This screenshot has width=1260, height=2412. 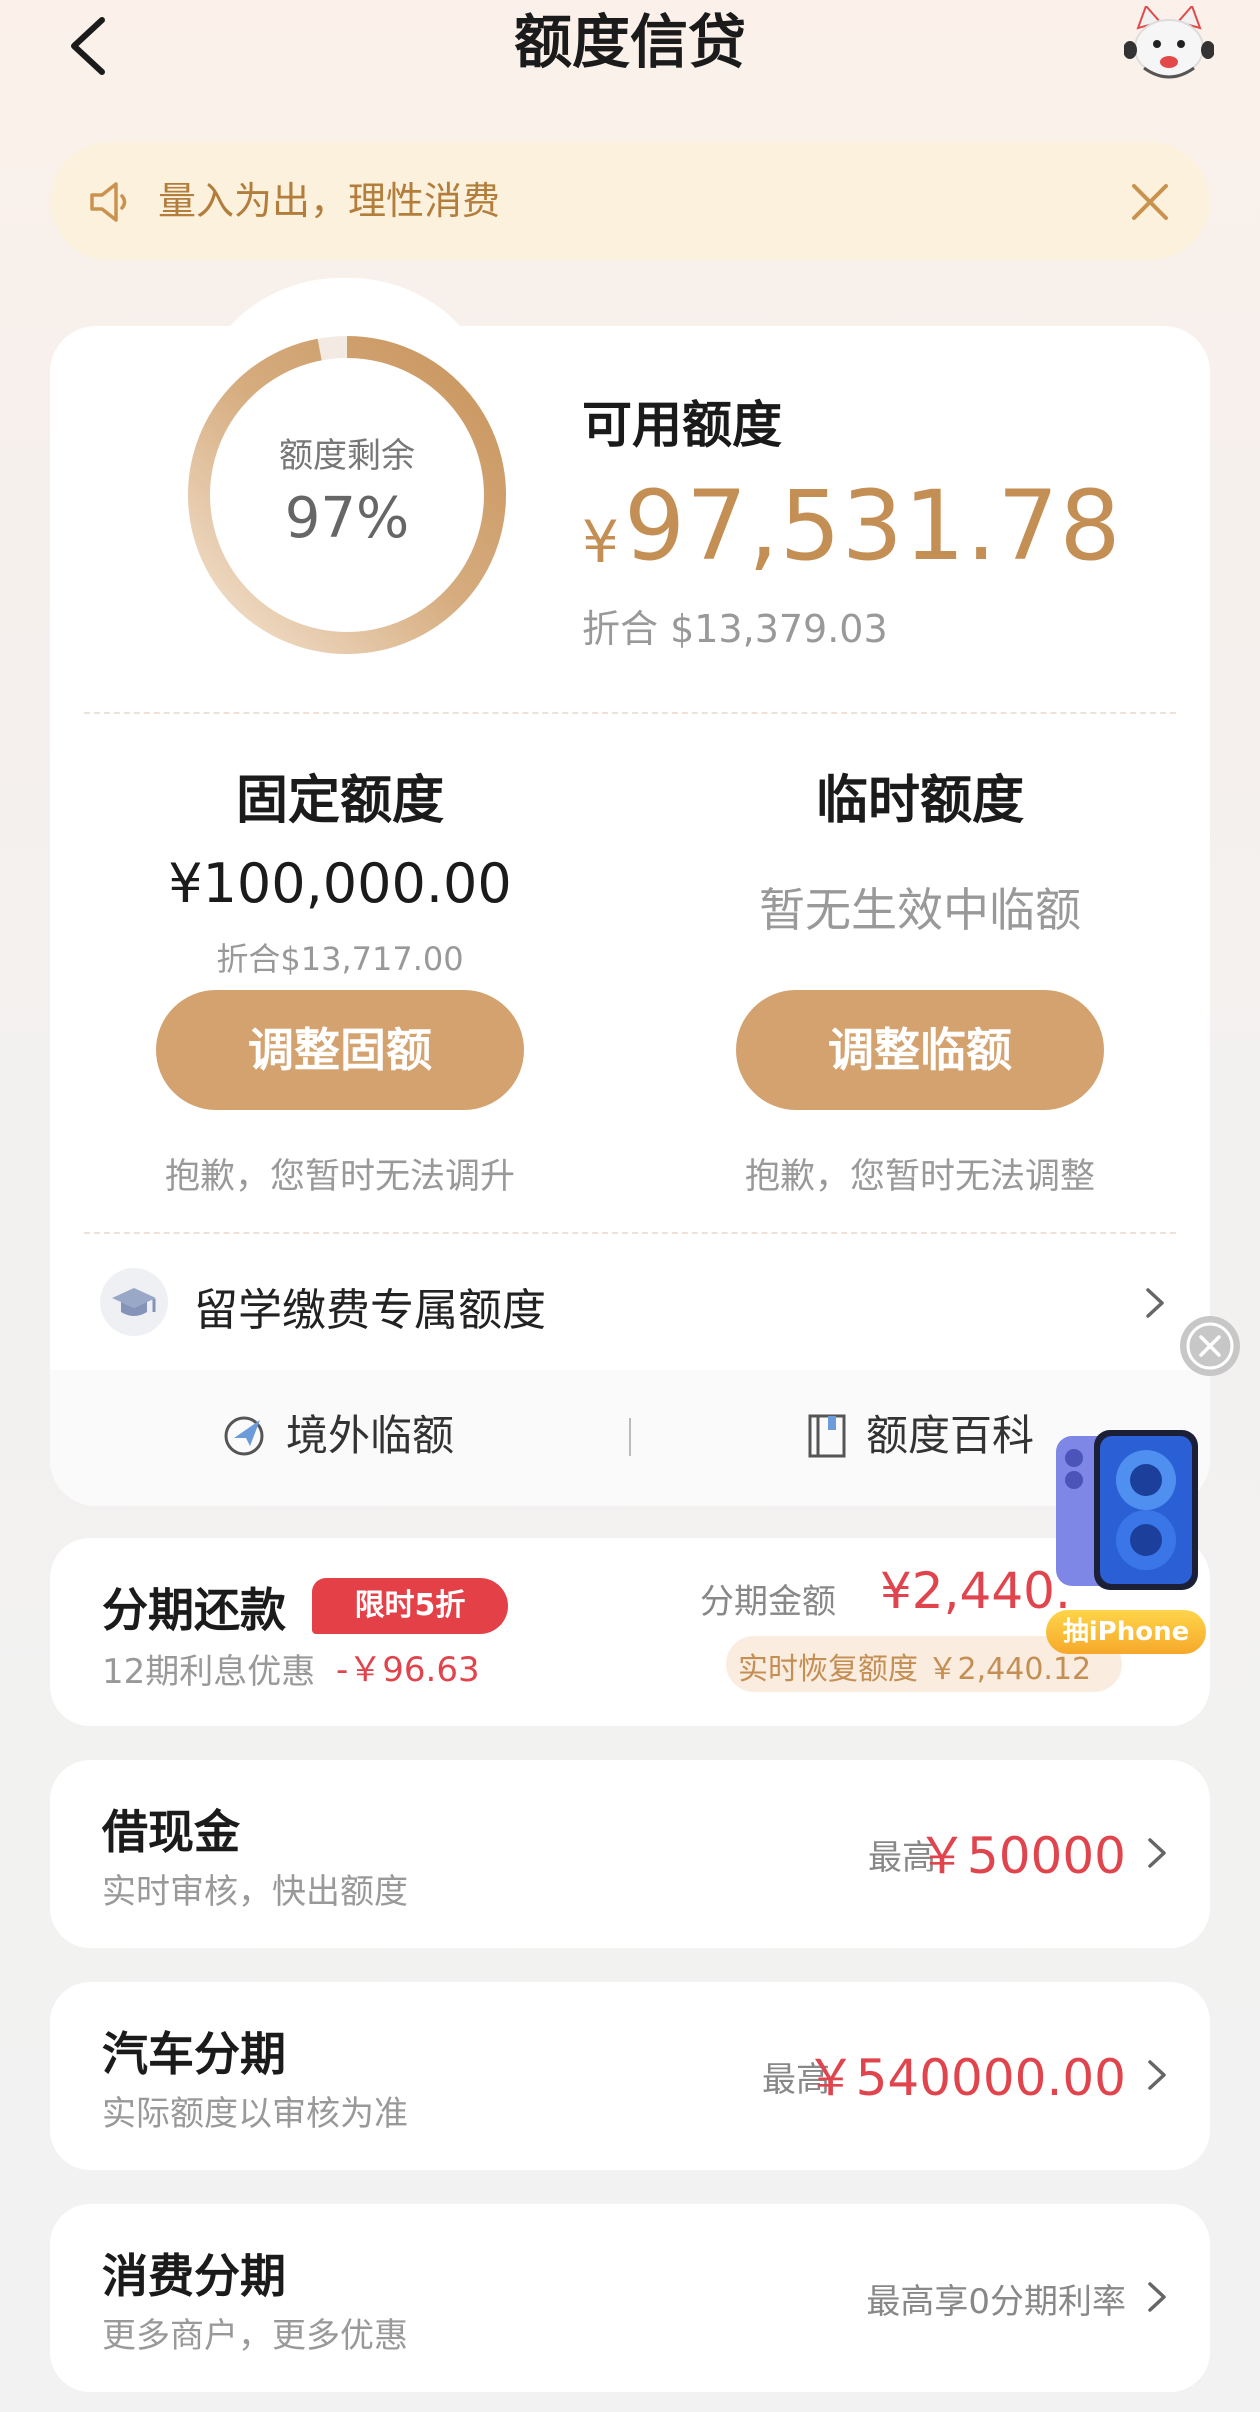 I want to click on adjust-fixed-button: 调整固额, so click(x=340, y=1050).